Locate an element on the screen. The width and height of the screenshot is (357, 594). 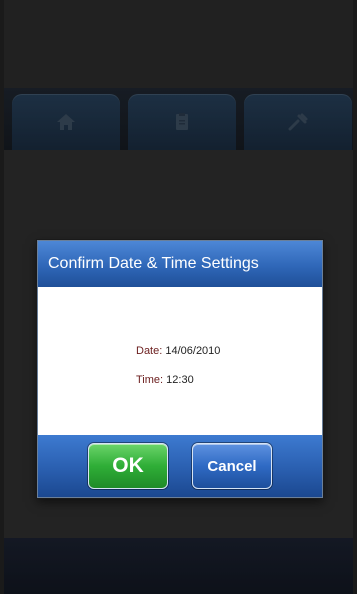
cancel-button: Cancel is located at coordinates (232, 466).